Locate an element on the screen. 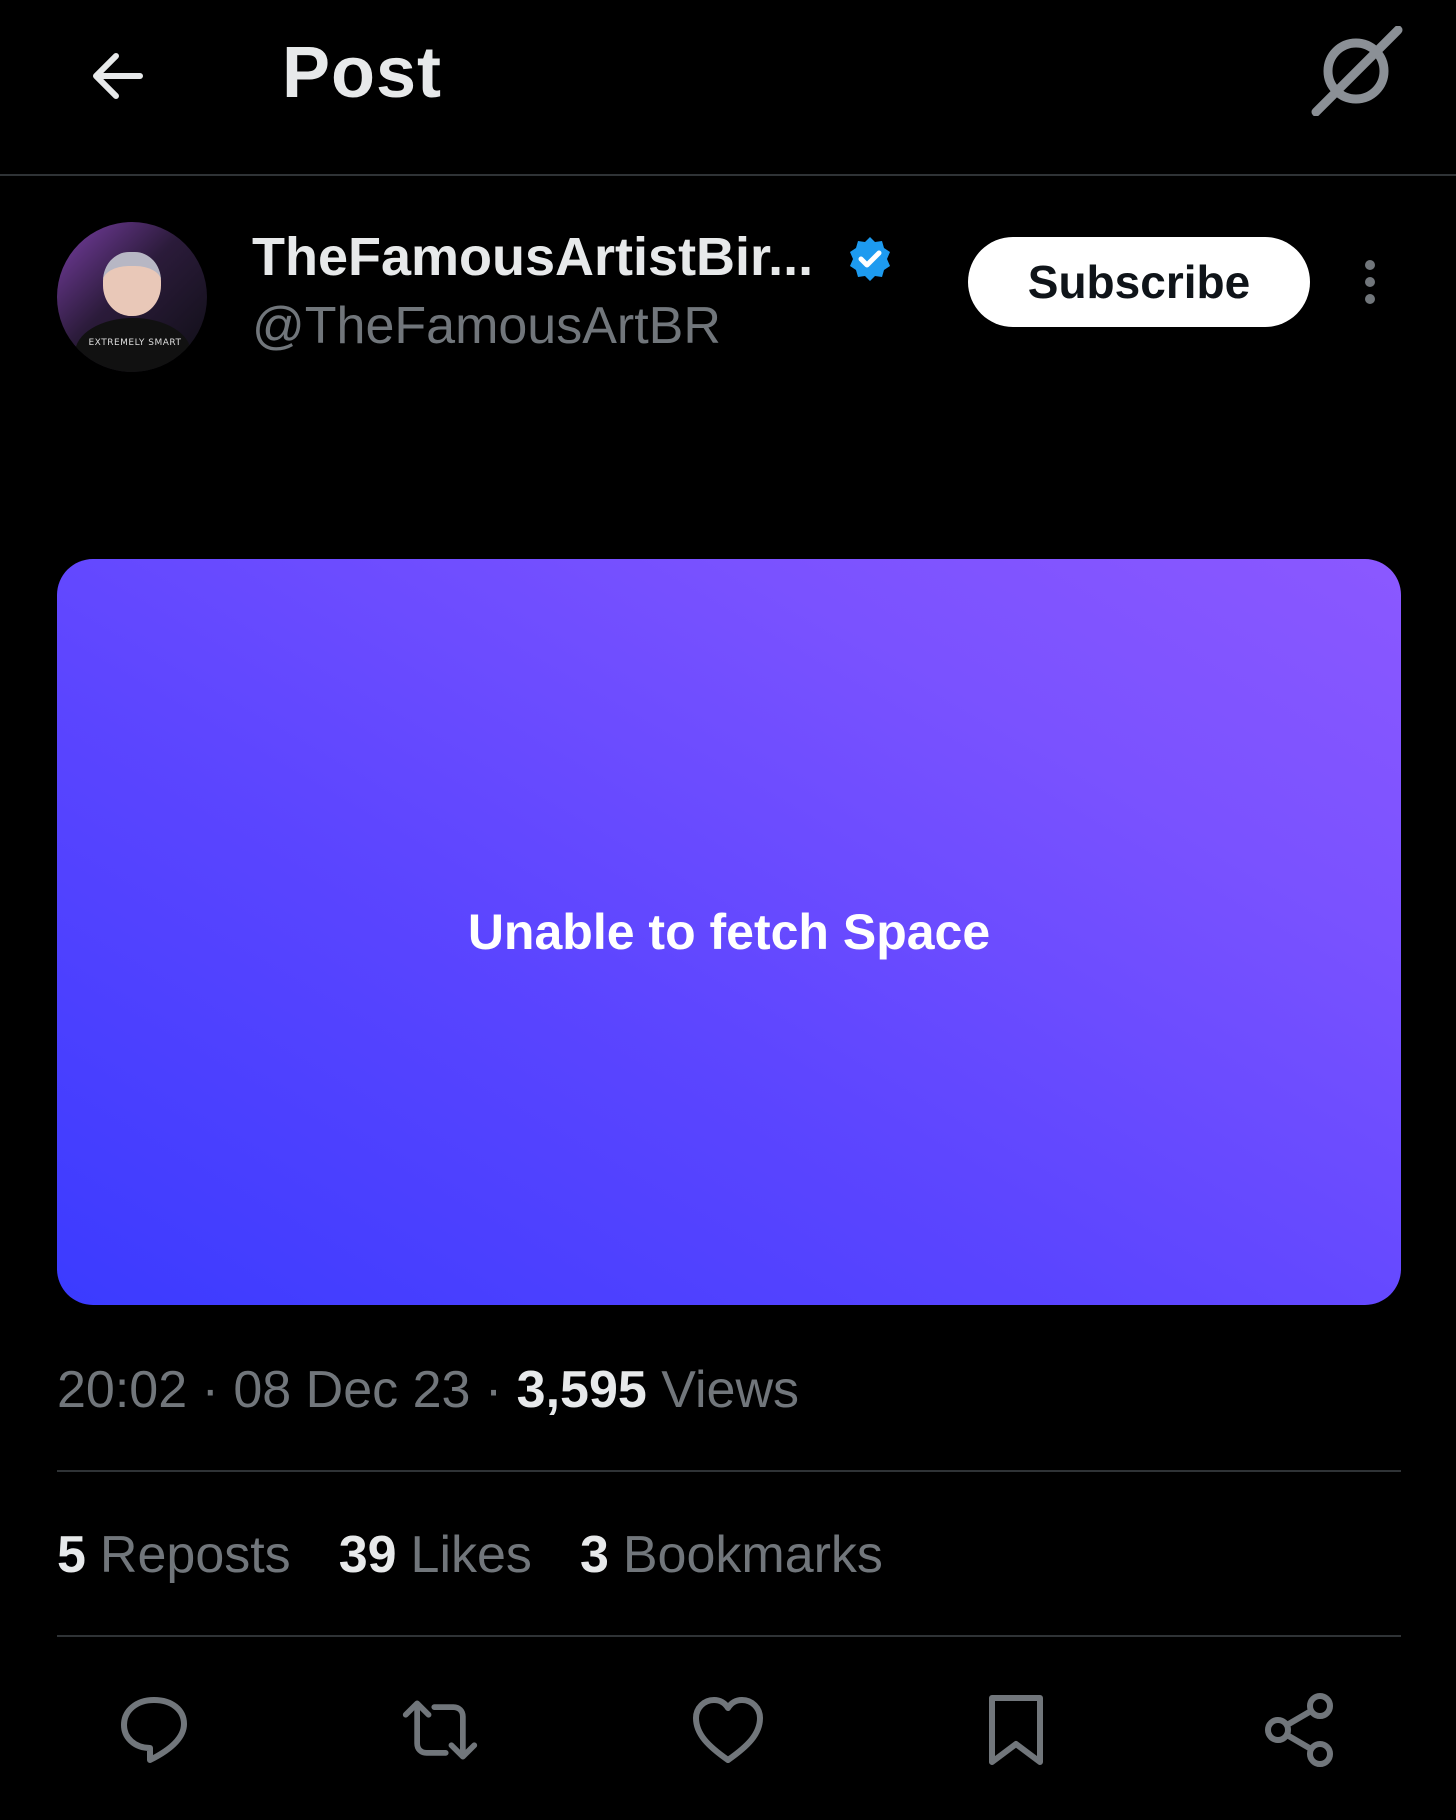 The width and height of the screenshot is (1456, 1820). subscribe-button: Subscribe is located at coordinates (1139, 282).